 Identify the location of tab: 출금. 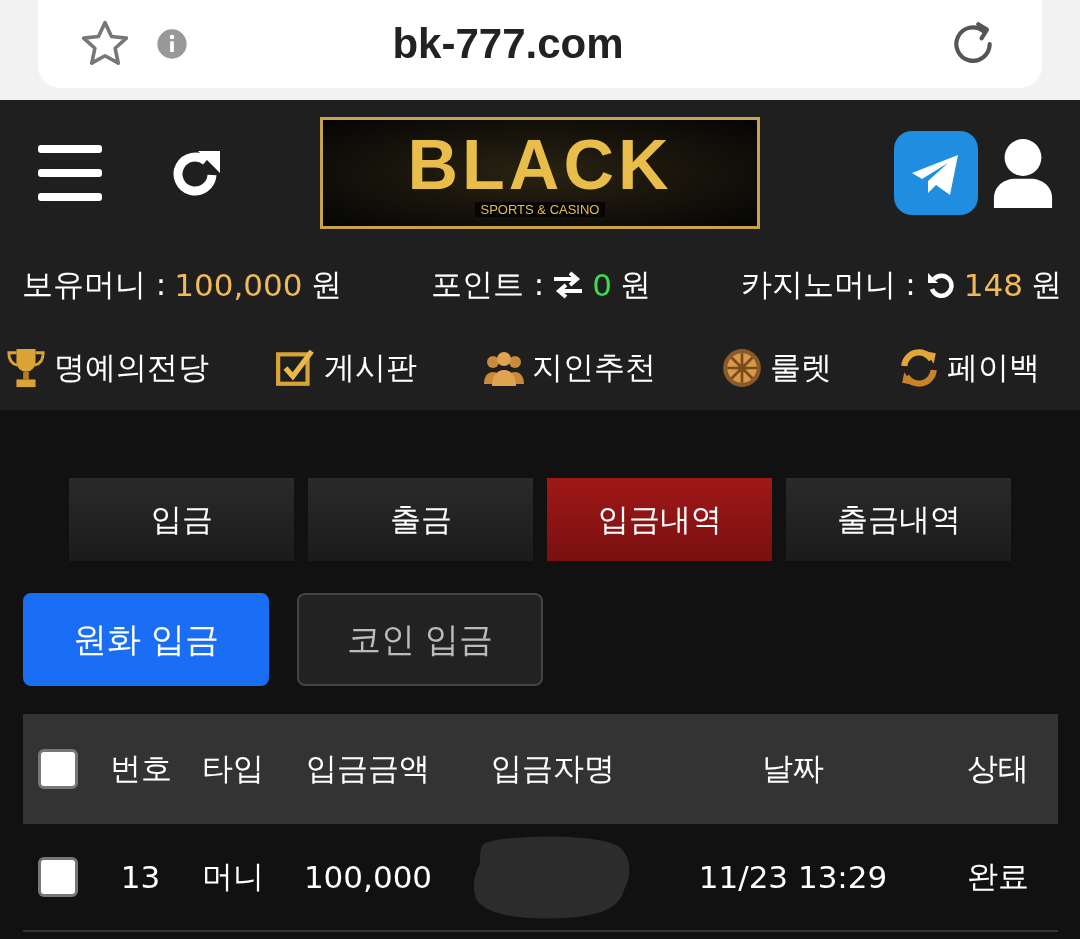
(420, 519).